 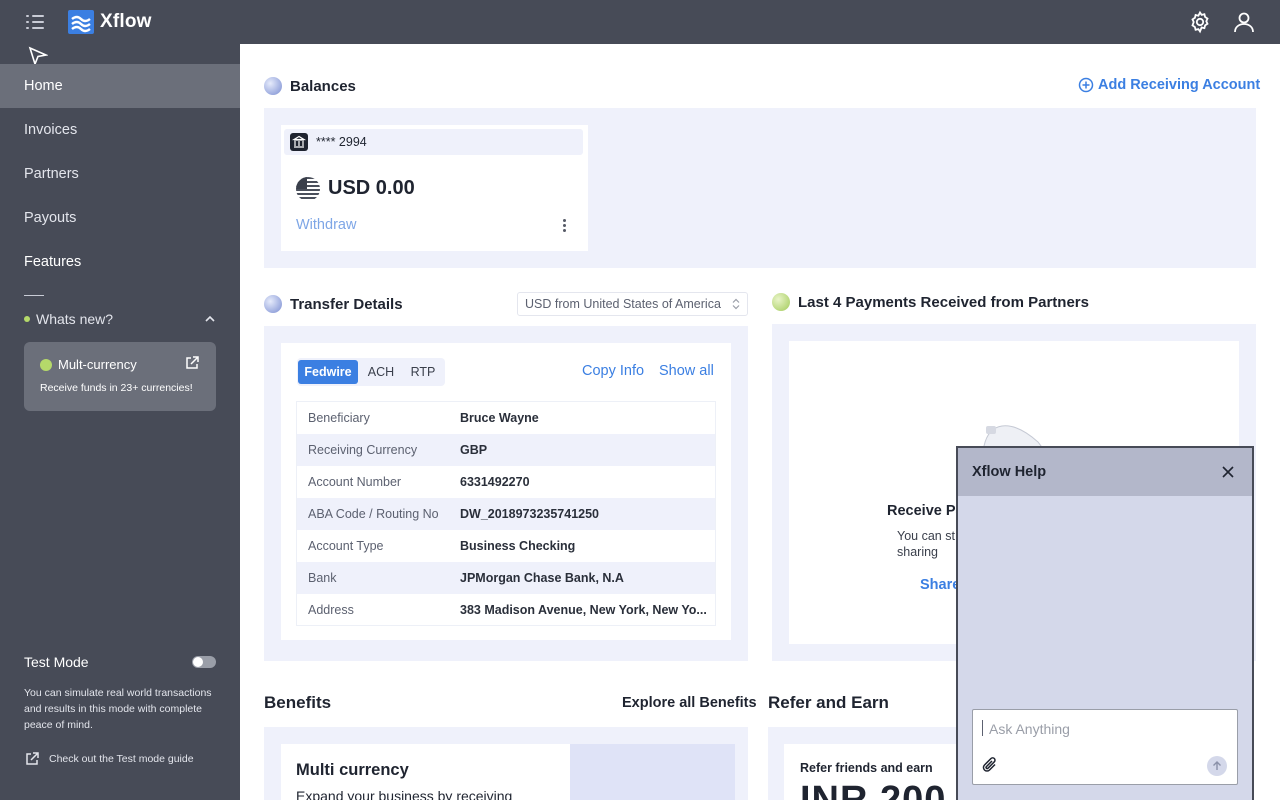 I want to click on top-bar: Xflow, so click(x=640, y=22).